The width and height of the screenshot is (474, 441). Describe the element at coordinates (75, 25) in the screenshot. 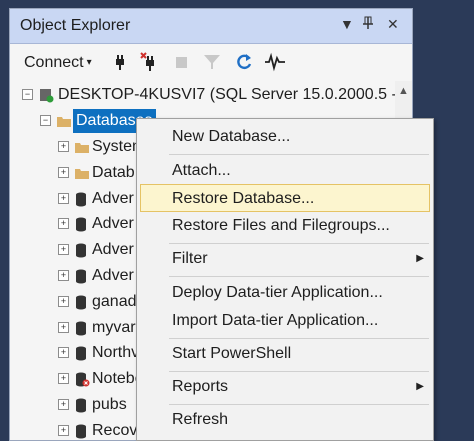

I see `panel-title: Object Explorer` at that location.